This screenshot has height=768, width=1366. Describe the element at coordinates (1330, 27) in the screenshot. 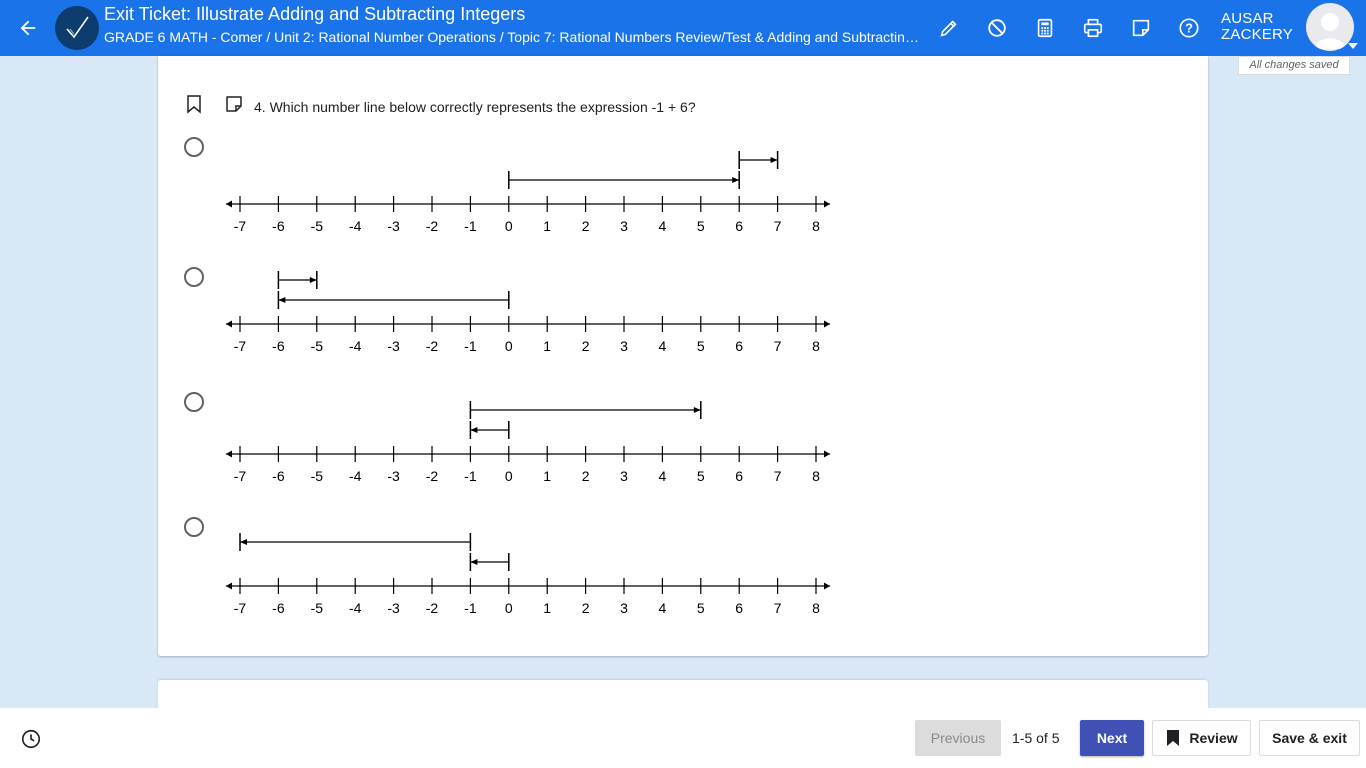

I see `avatar` at that location.